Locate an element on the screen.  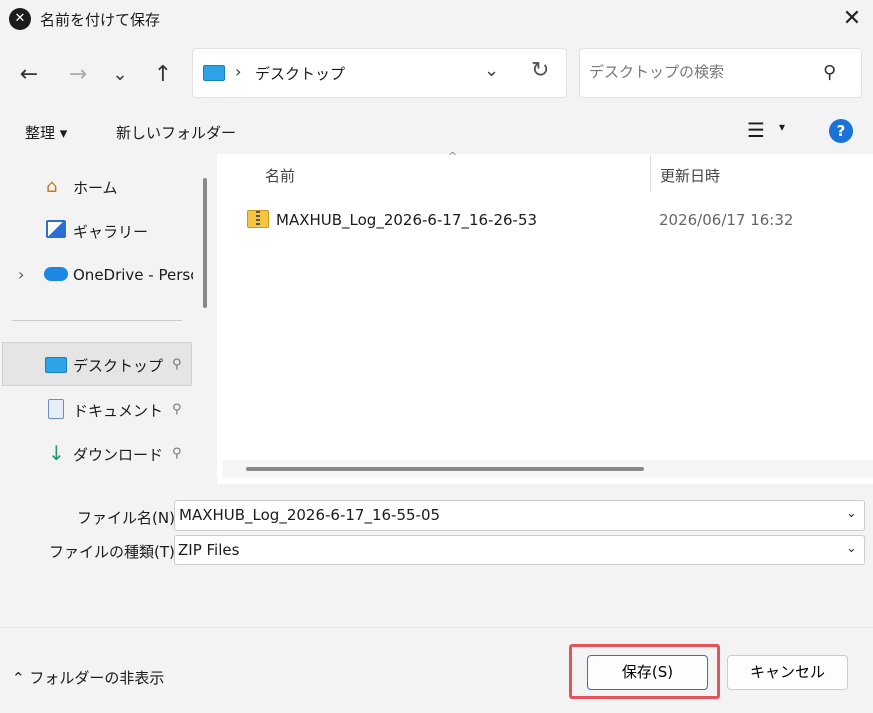
search-input is located at coordinates (704, 72).